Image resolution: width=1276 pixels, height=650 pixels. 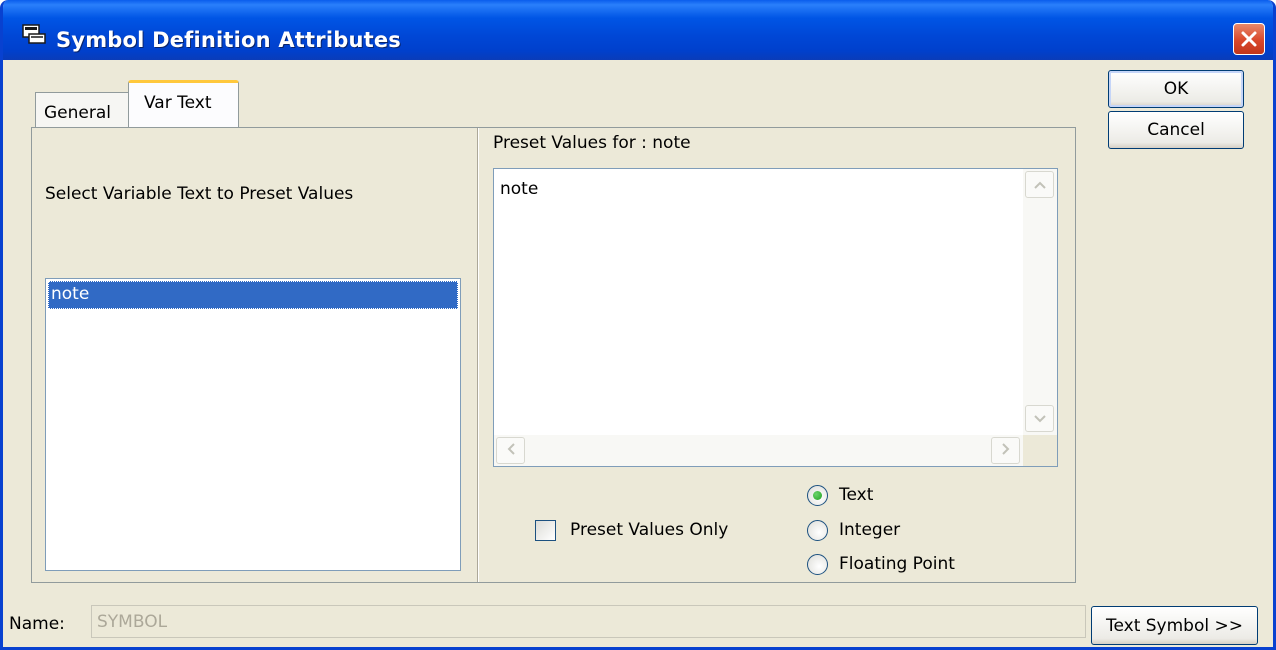 I want to click on preset-values-only-checkbox, so click(x=545, y=530).